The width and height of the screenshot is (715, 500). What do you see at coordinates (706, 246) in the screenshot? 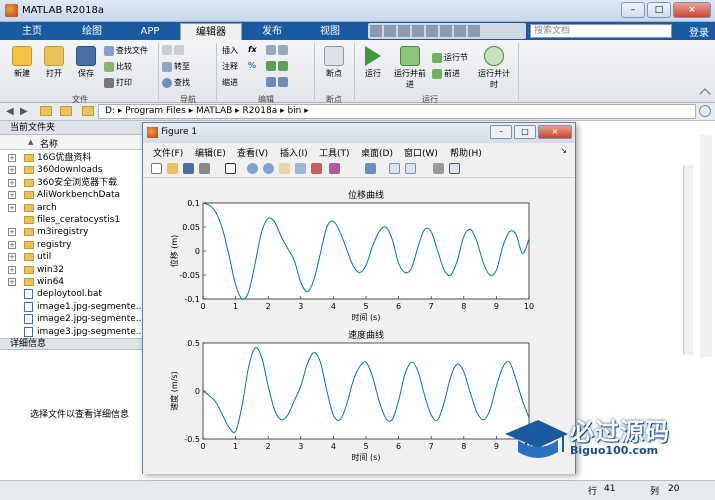
I see `workspace-scrollbar` at bounding box center [706, 246].